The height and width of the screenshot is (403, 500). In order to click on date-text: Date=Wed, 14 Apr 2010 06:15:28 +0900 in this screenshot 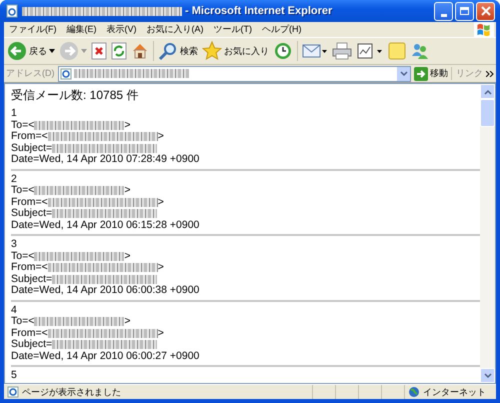, I will do `click(105, 225)`.